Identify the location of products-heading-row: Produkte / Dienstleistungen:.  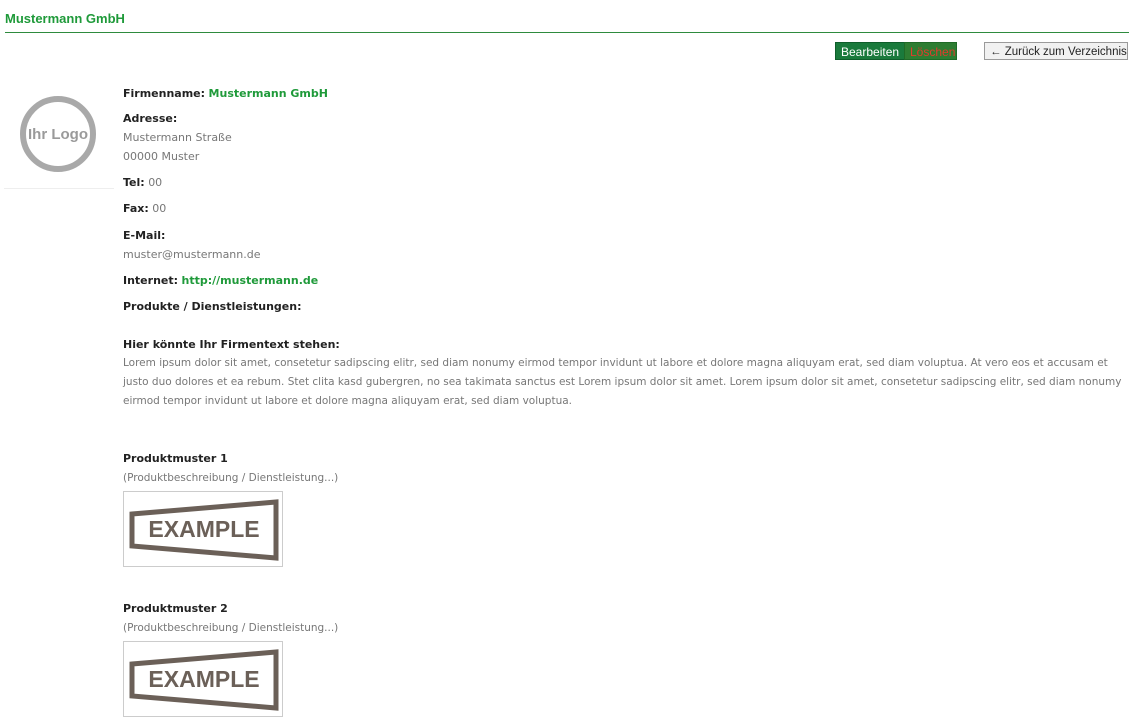
(212, 307).